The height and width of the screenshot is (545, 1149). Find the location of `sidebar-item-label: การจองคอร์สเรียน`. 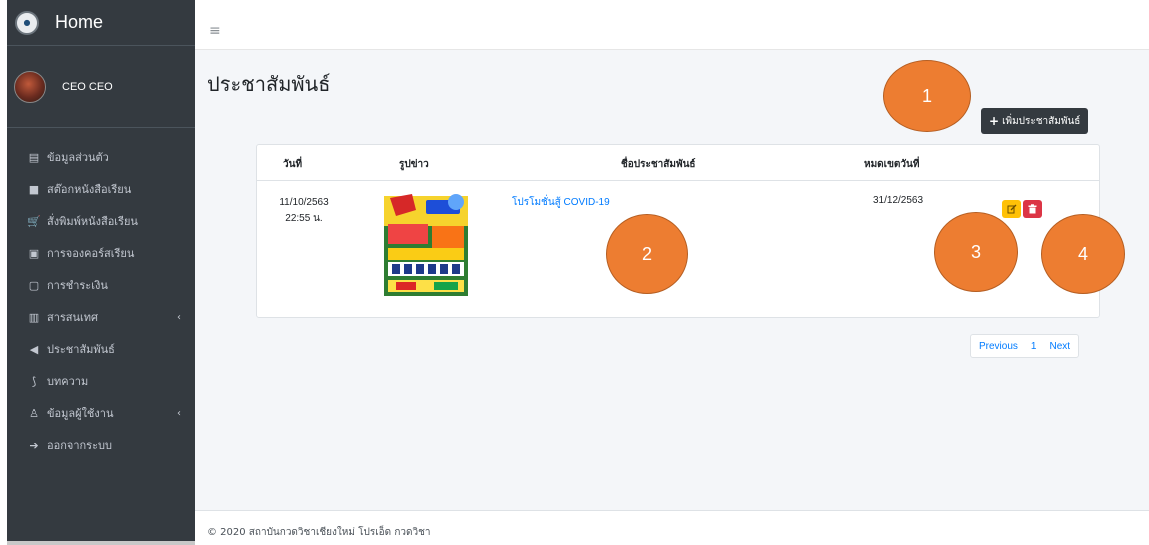

sidebar-item-label: การจองคอร์สเรียน is located at coordinates (91, 253).